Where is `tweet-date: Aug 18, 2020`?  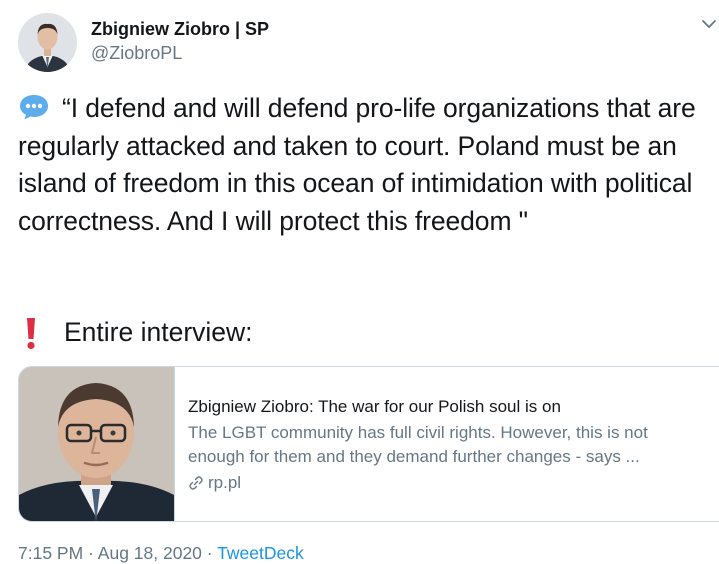
tweet-date: Aug 18, 2020 is located at coordinates (150, 553).